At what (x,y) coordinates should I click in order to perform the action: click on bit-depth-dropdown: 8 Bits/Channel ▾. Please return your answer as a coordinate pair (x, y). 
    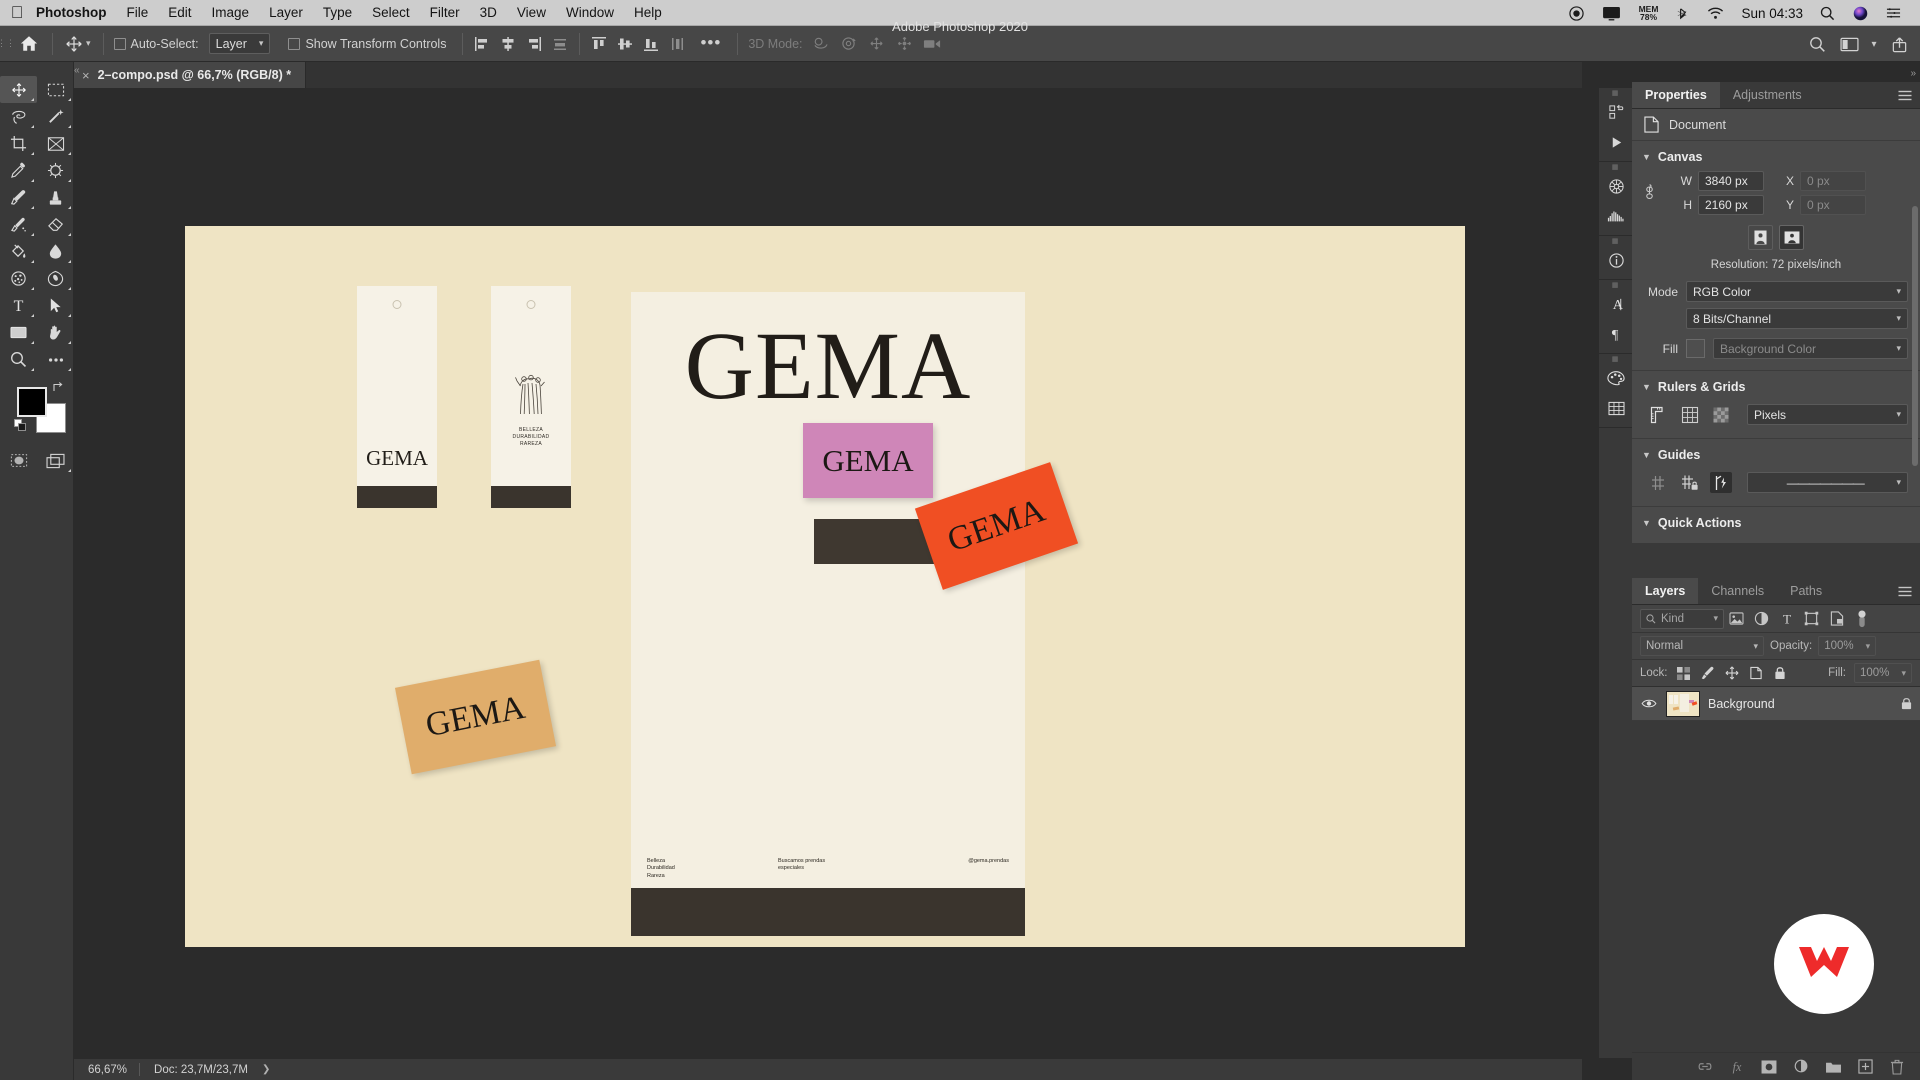
    Looking at the image, I should click on (1797, 318).